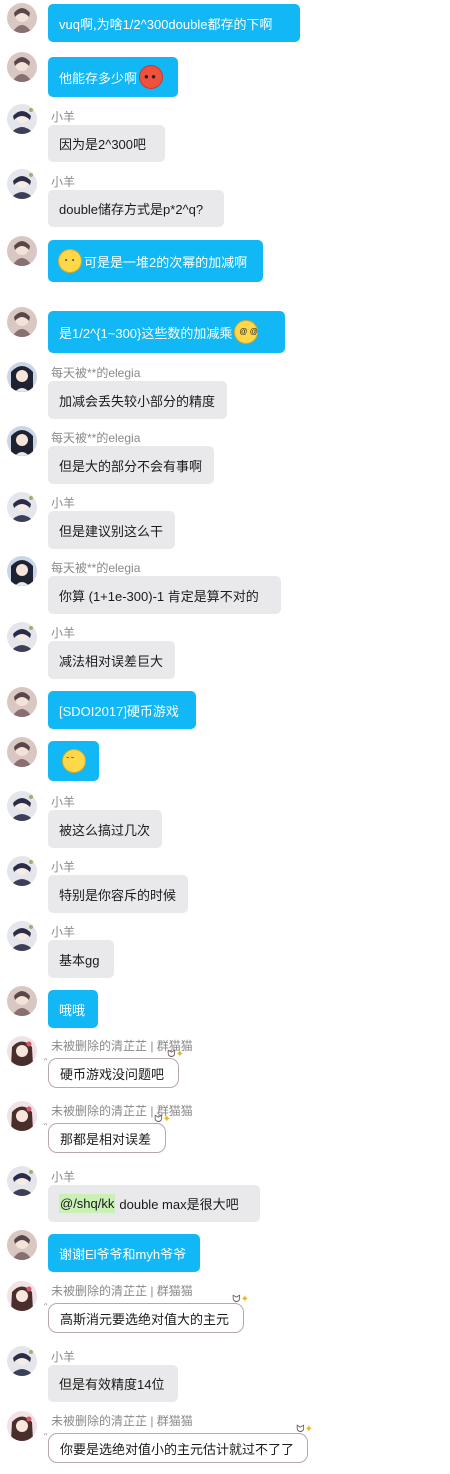 The width and height of the screenshot is (450, 1474). I want to click on message-bubble: ˘ ˘, so click(73, 761).